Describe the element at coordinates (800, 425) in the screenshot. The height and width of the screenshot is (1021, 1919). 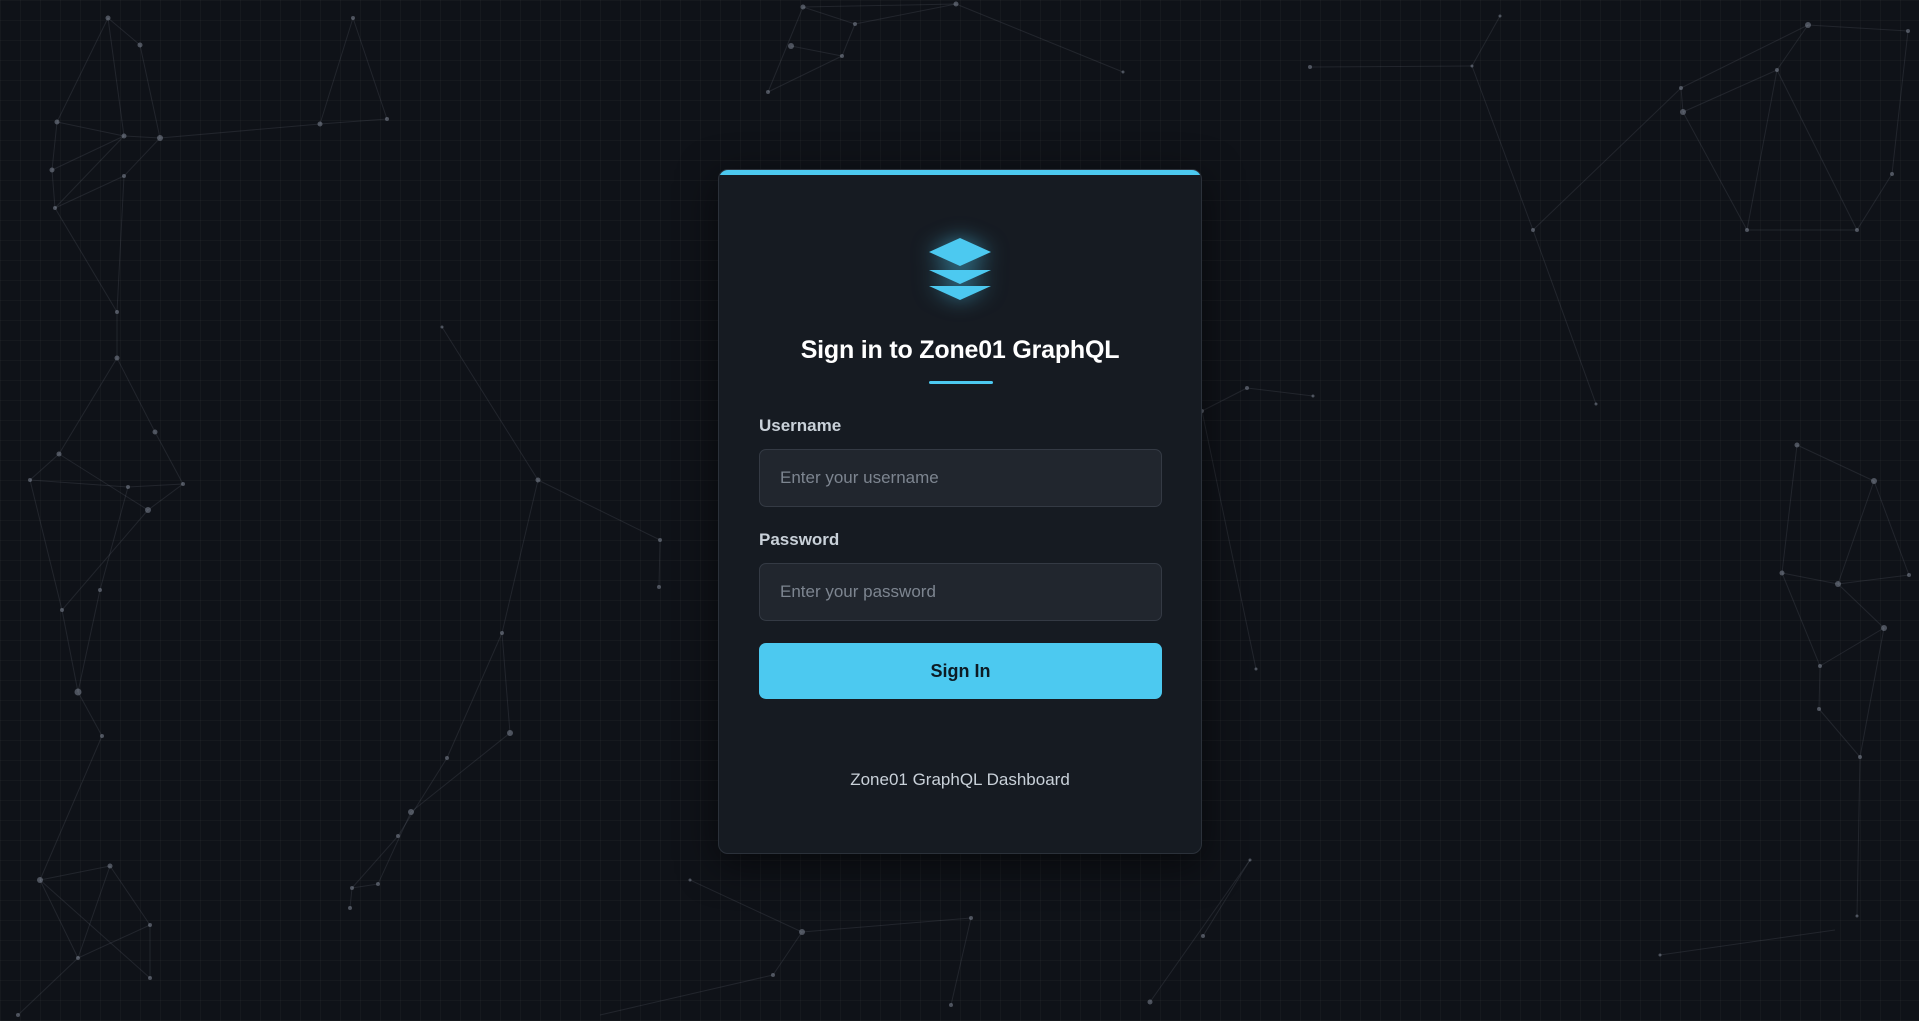
I see `username-label: Username` at that location.